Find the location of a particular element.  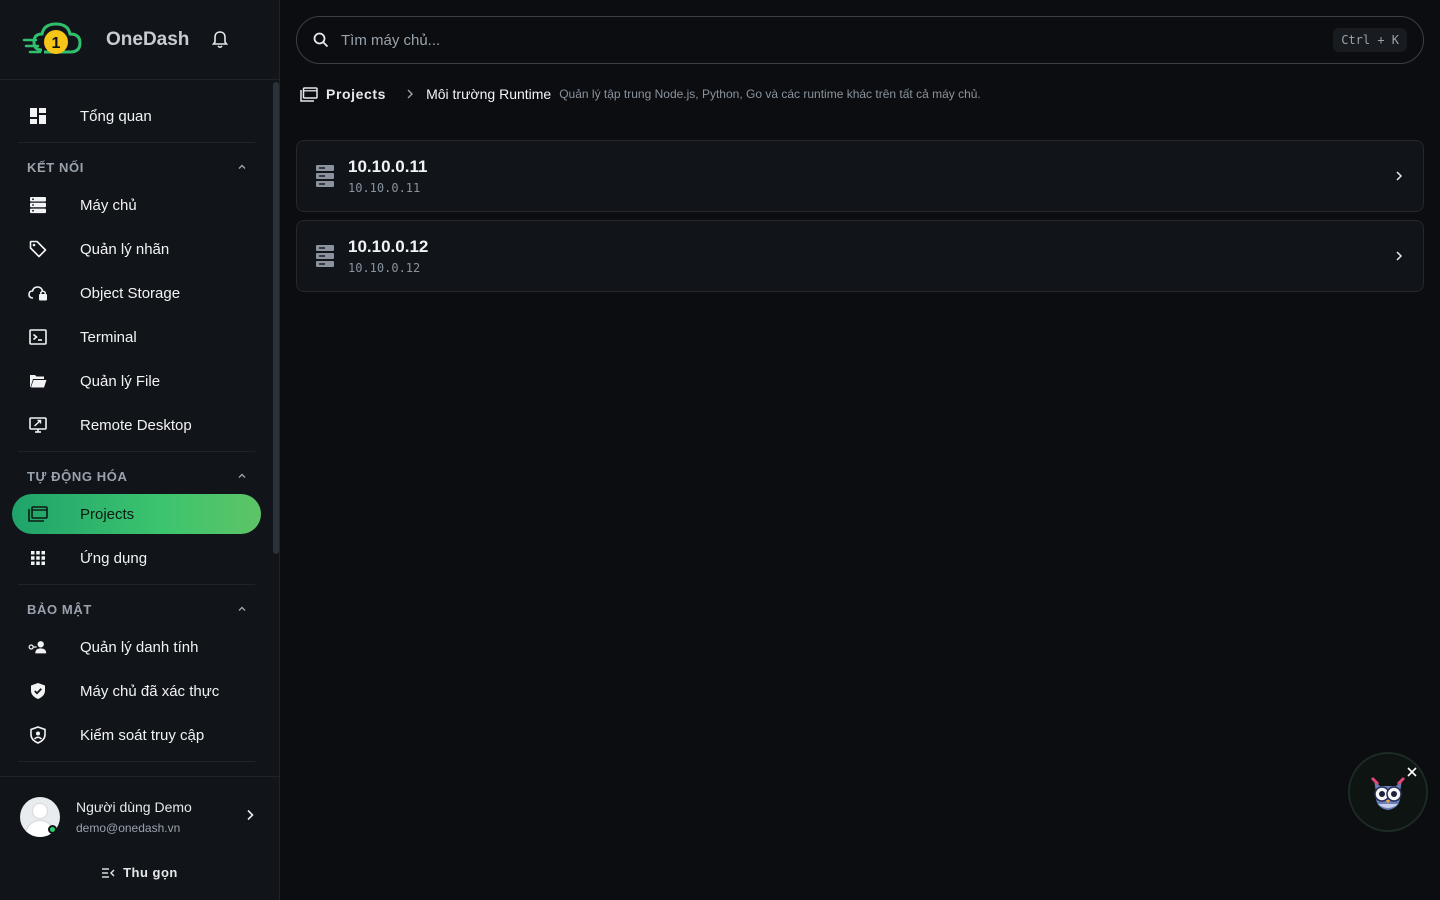

apps-grid-icon is located at coordinates (38, 558).